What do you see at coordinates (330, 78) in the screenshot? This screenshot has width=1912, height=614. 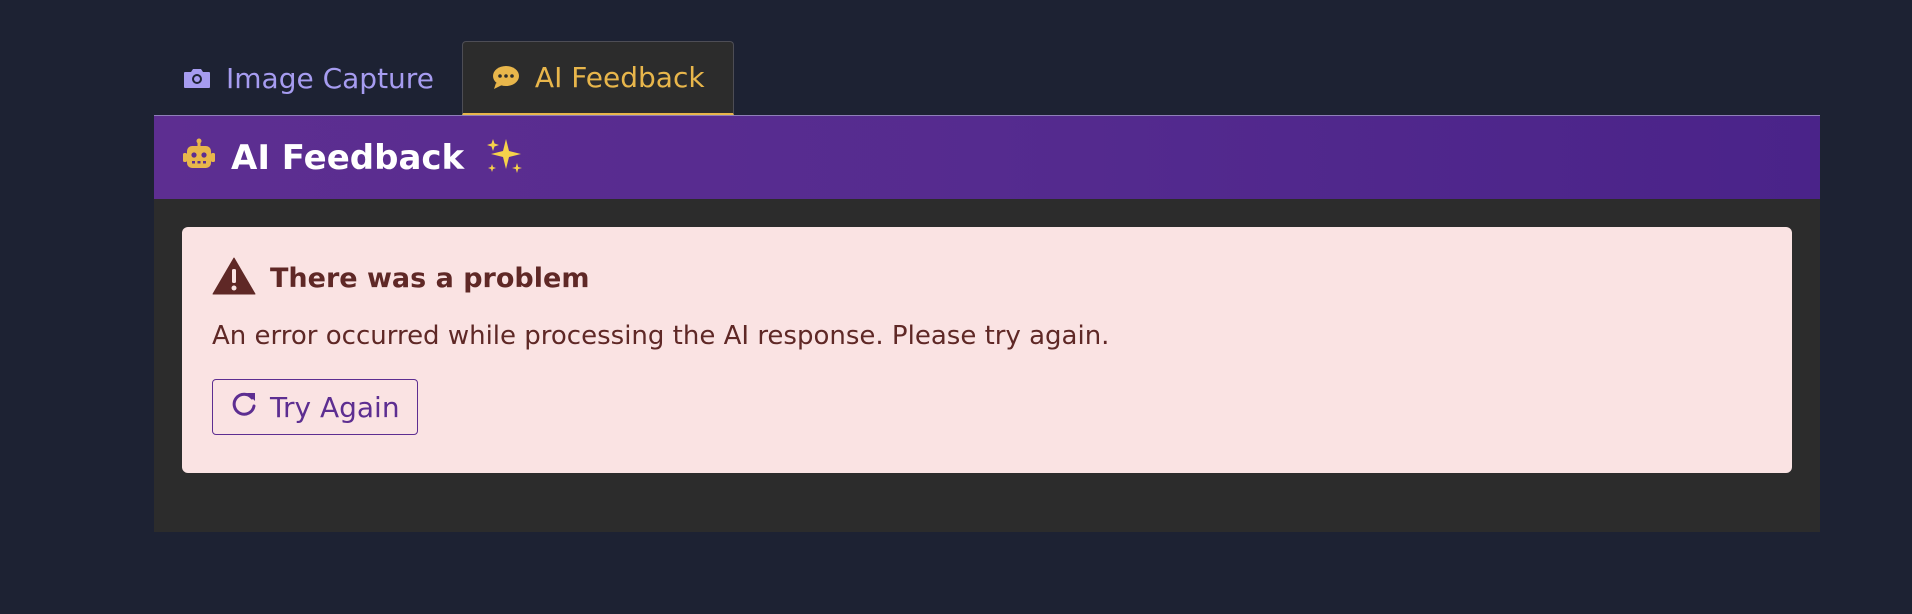 I see `tab-label: Image Capture` at bounding box center [330, 78].